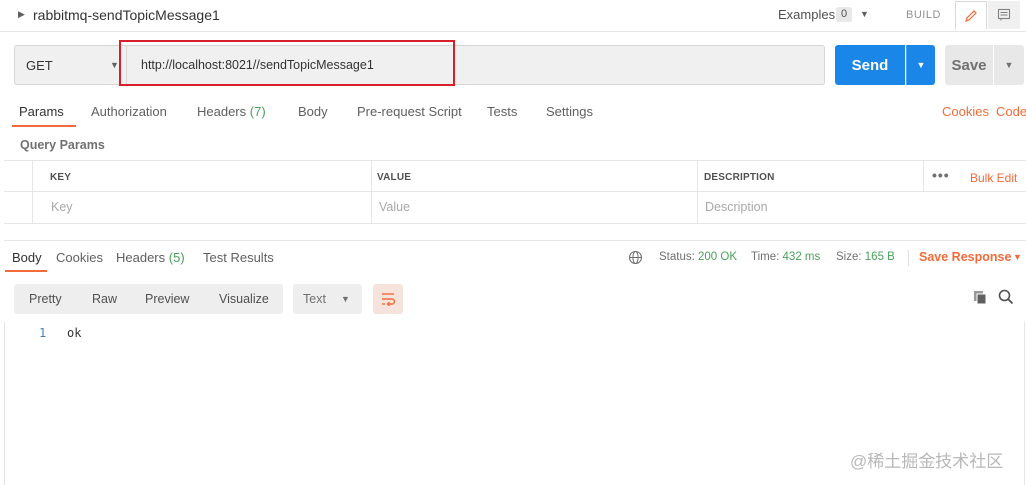 The width and height of the screenshot is (1026, 485). What do you see at coordinates (969, 65) in the screenshot?
I see `save-button: Save` at bounding box center [969, 65].